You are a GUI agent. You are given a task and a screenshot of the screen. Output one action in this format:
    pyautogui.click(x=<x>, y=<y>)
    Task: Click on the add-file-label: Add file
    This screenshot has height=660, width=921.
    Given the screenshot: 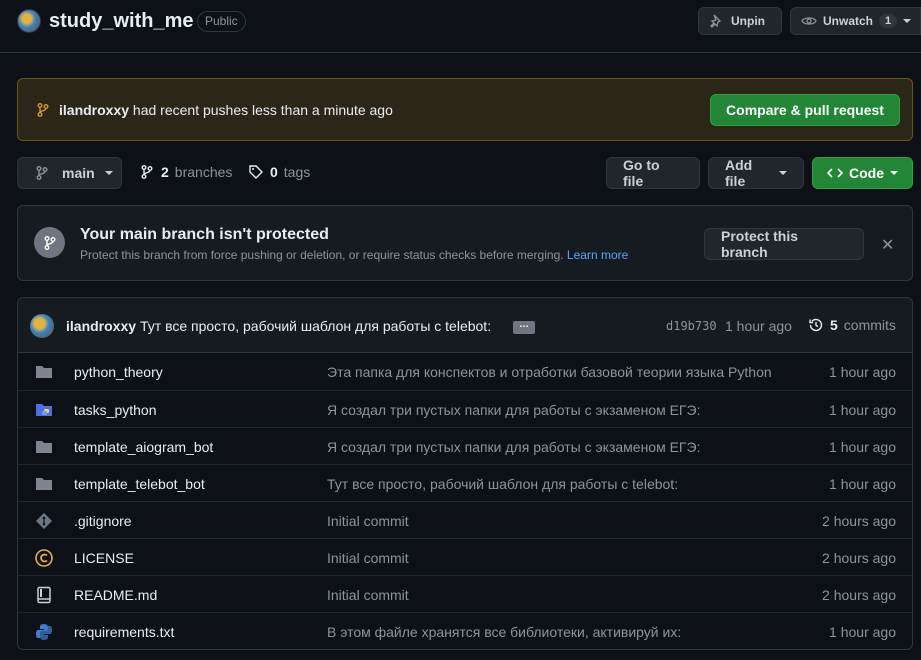 What is the action you would take?
    pyautogui.click(x=739, y=173)
    